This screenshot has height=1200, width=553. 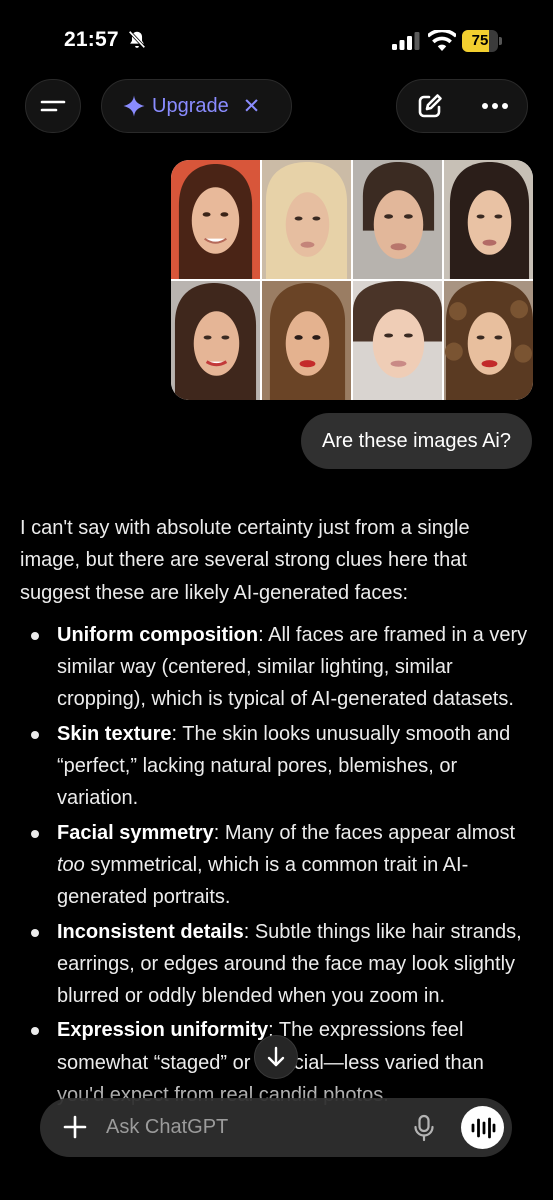 I want to click on bullet-emphasis: too, so click(x=71, y=864).